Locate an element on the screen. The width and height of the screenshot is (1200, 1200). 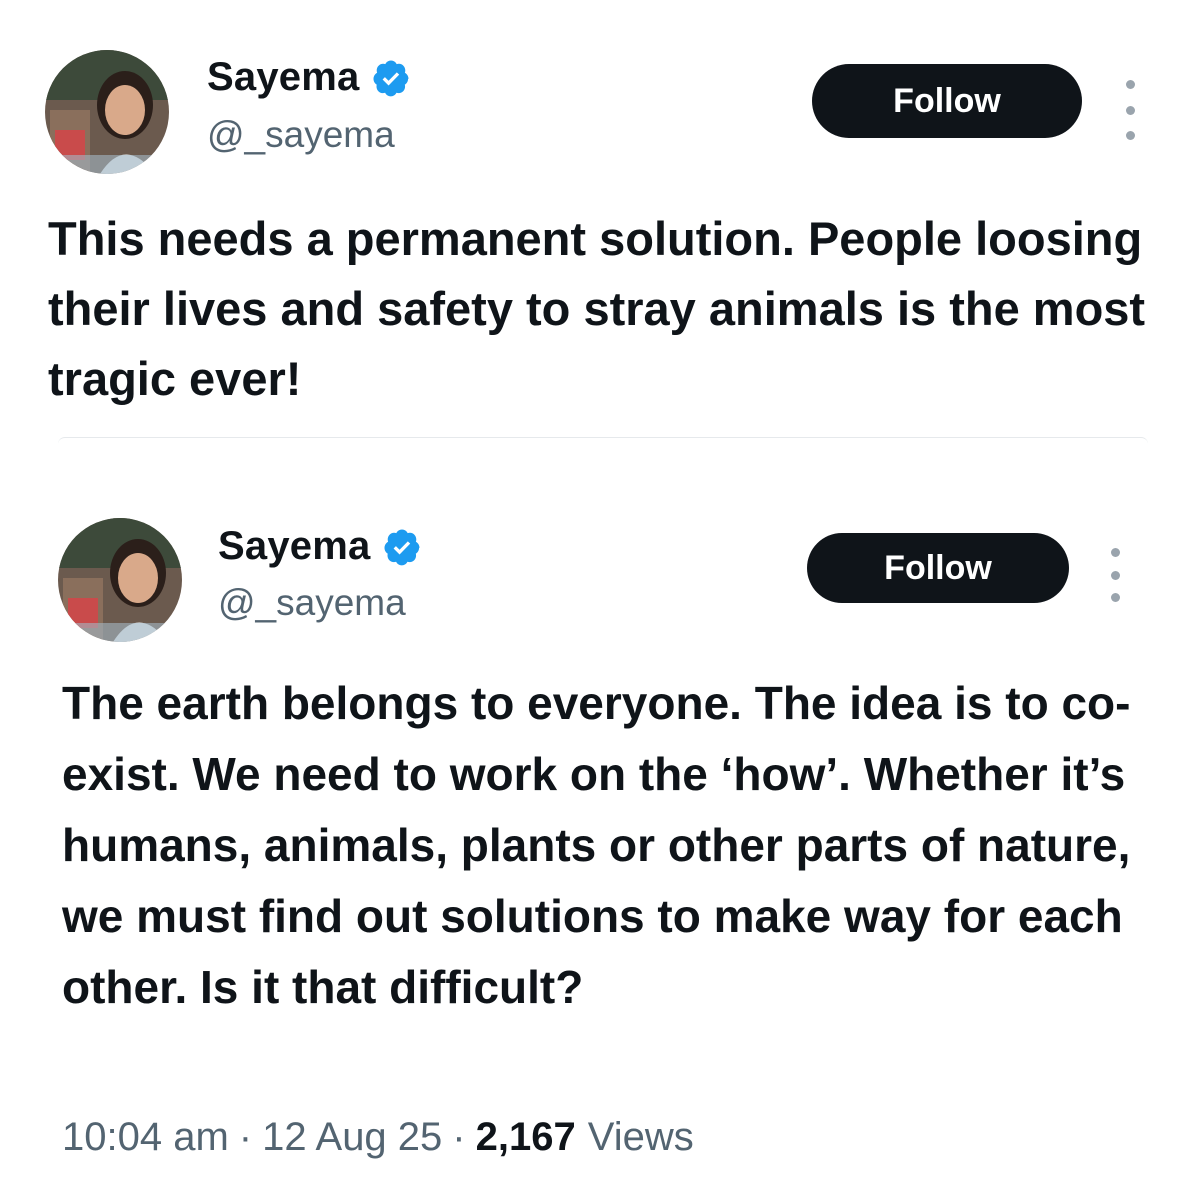
tweet-meta: 10:04 am · 12 Aug 25 · 2,167 Views is located at coordinates (378, 1137).